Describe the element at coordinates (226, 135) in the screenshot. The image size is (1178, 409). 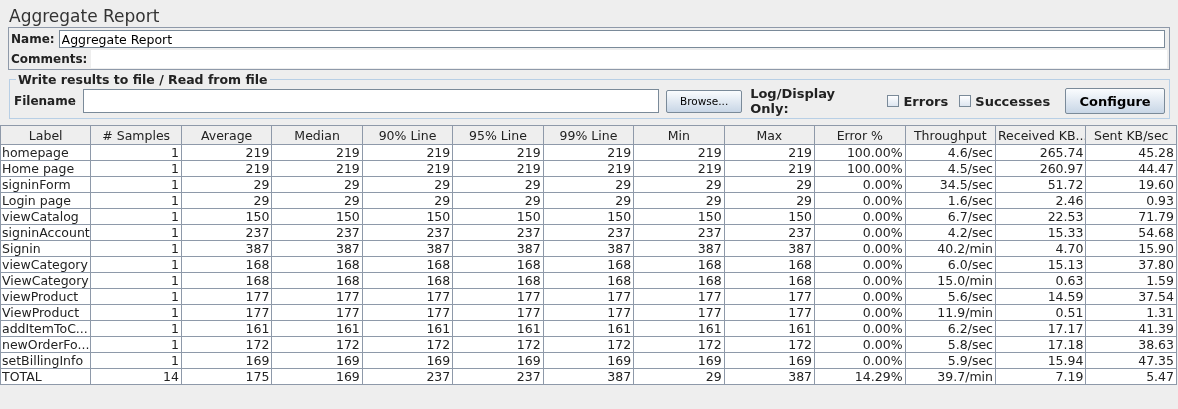
I see `column-header: Average` at that location.